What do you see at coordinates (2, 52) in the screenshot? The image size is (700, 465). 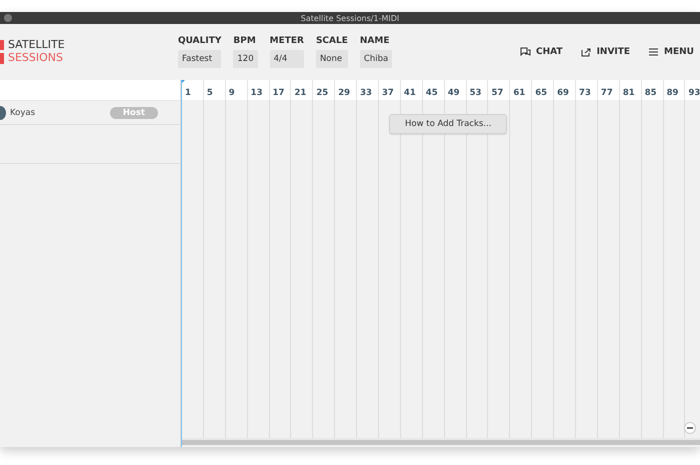 I see `logo-icon` at bounding box center [2, 52].